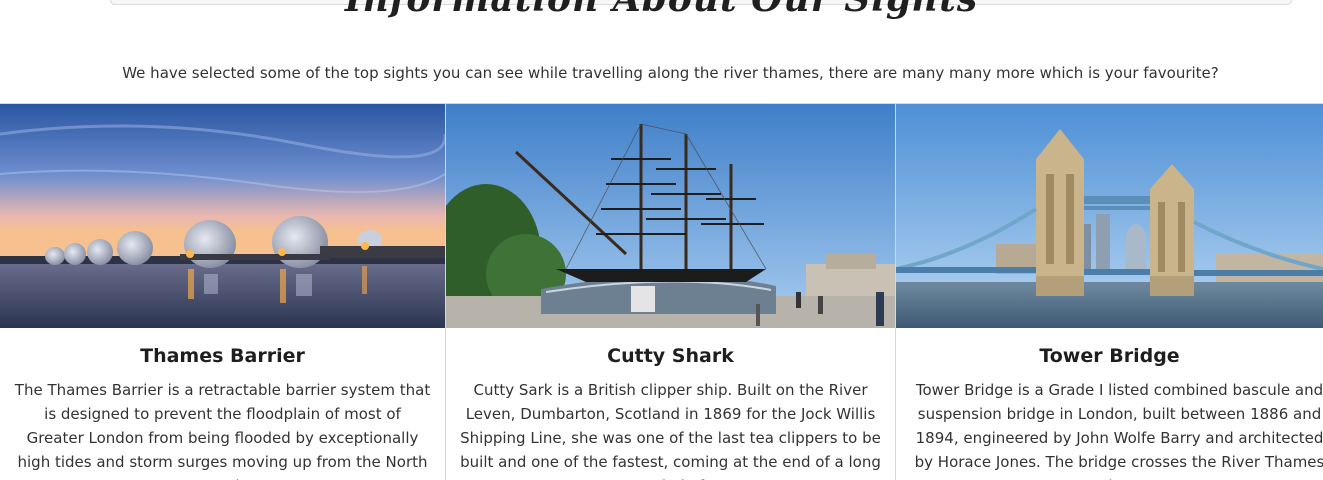 This screenshot has width=1323, height=480. I want to click on sight-title: Cutty Shark, so click(670, 356).